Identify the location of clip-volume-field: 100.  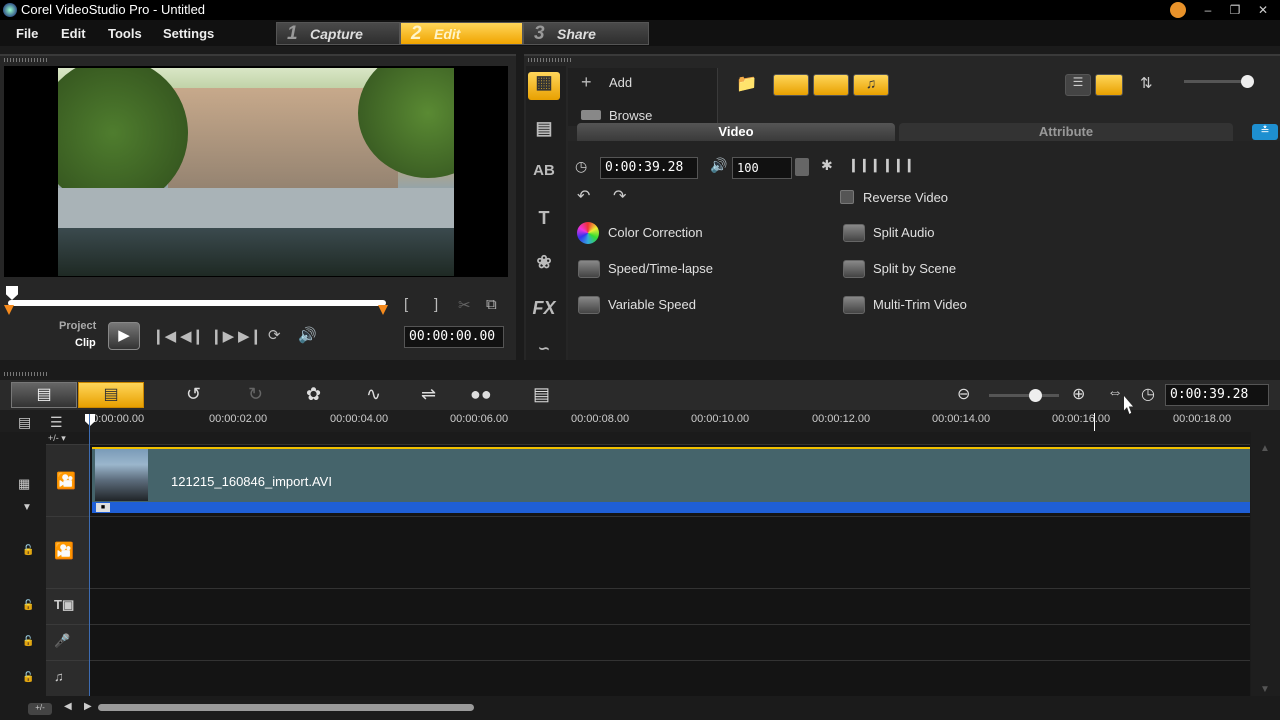
(762, 168).